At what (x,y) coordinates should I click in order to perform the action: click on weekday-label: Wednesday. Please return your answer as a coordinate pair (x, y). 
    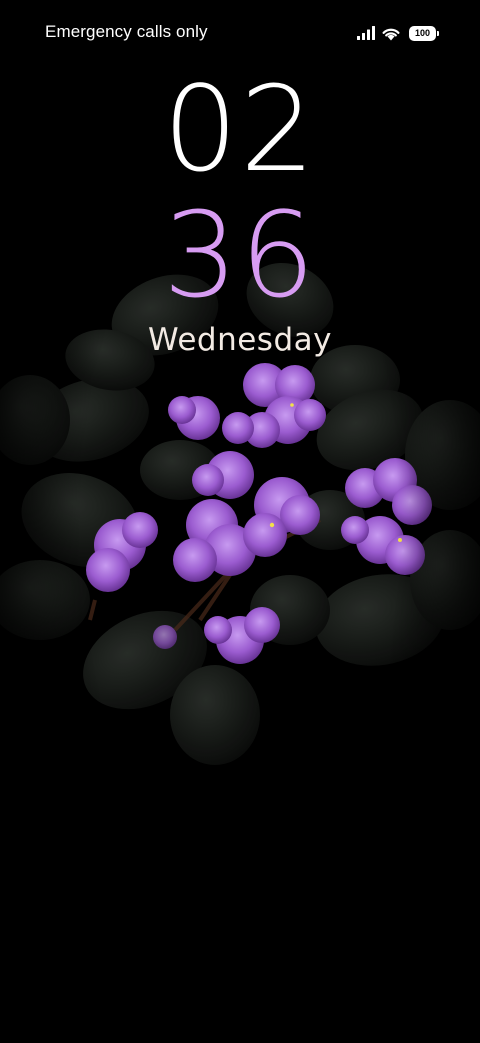
    Looking at the image, I should click on (240, 340).